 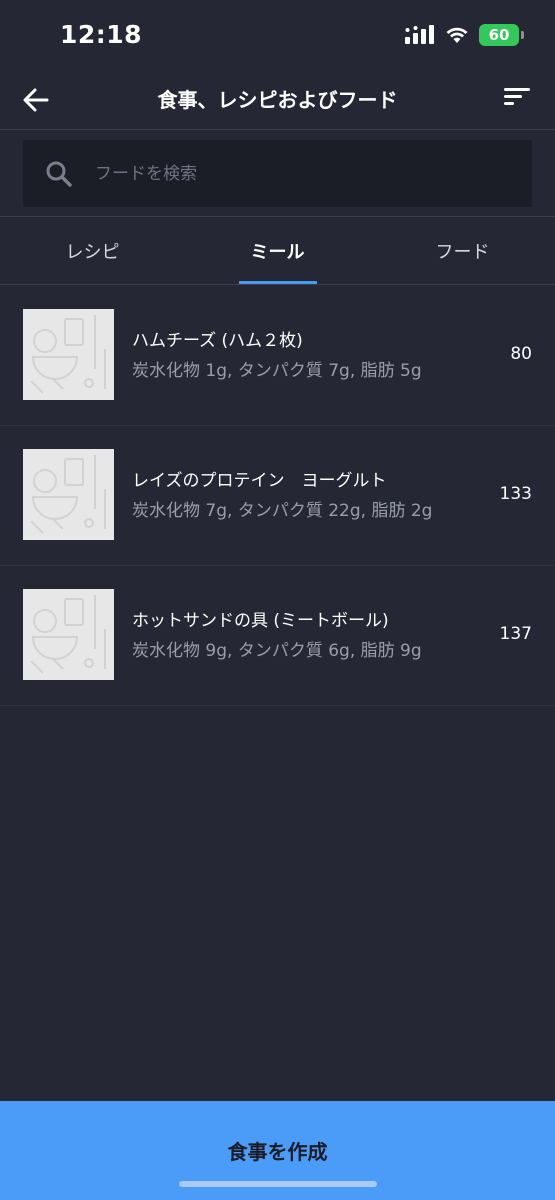 What do you see at coordinates (259, 481) in the screenshot?
I see `meal-name: レイズのプロテイン ヨーグルト` at bounding box center [259, 481].